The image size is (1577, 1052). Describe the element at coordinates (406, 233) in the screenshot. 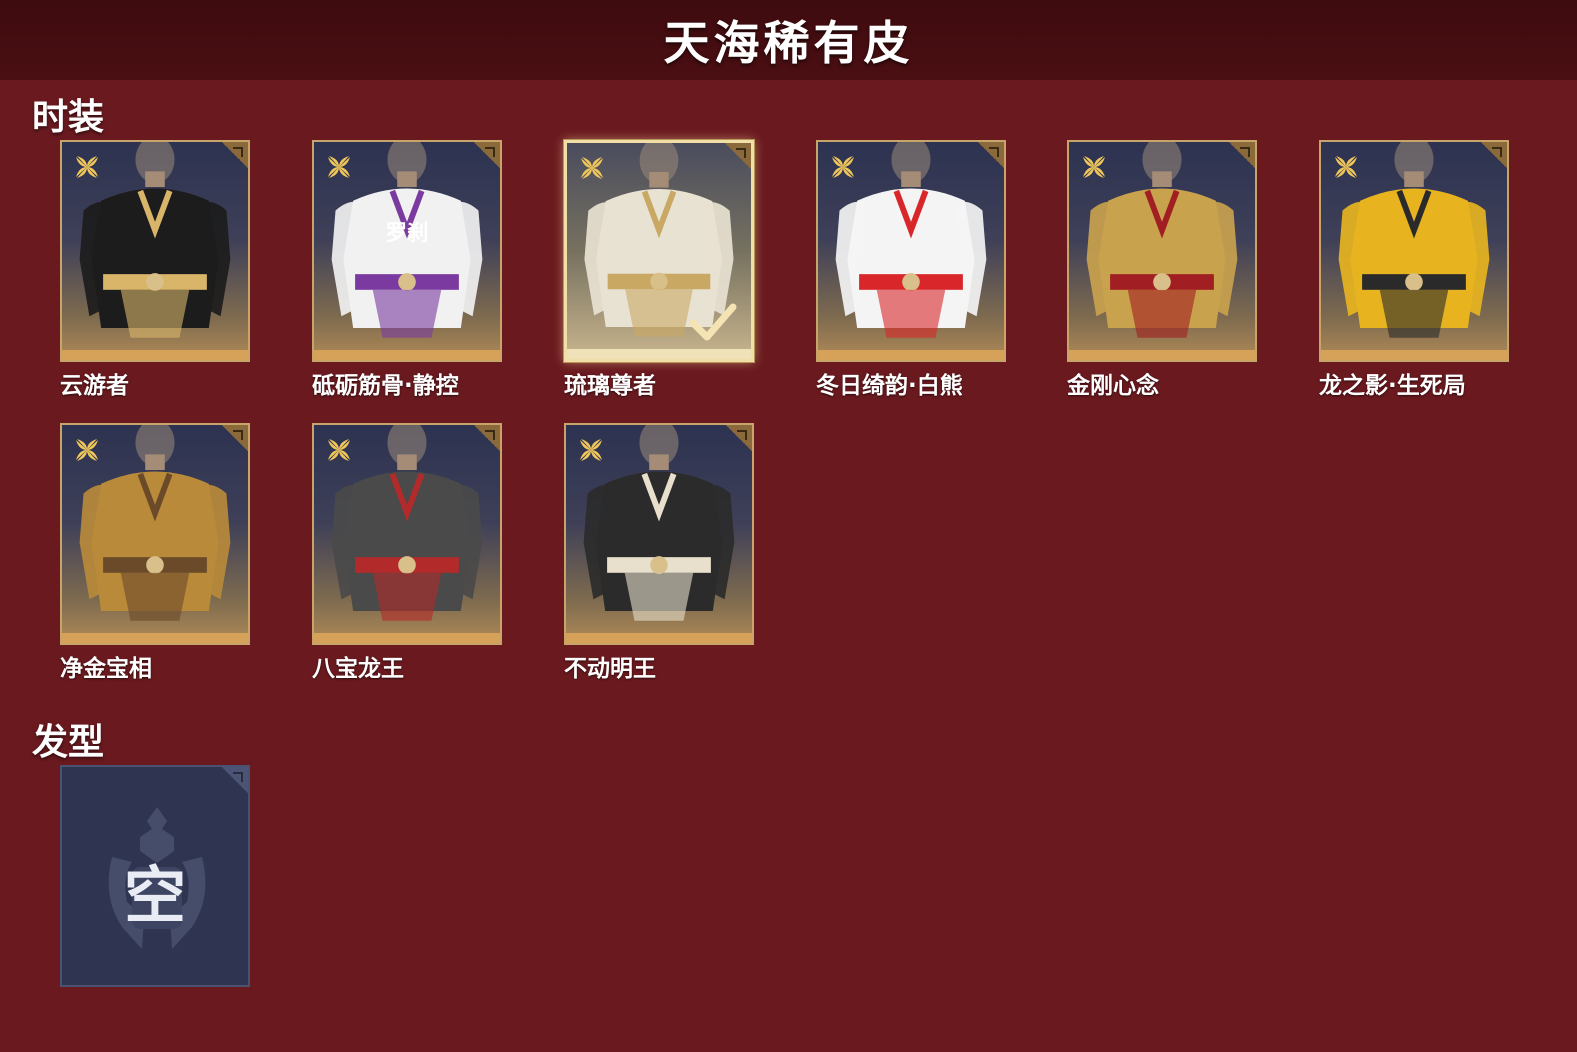

I see `svg-text: 罗刹` at that location.